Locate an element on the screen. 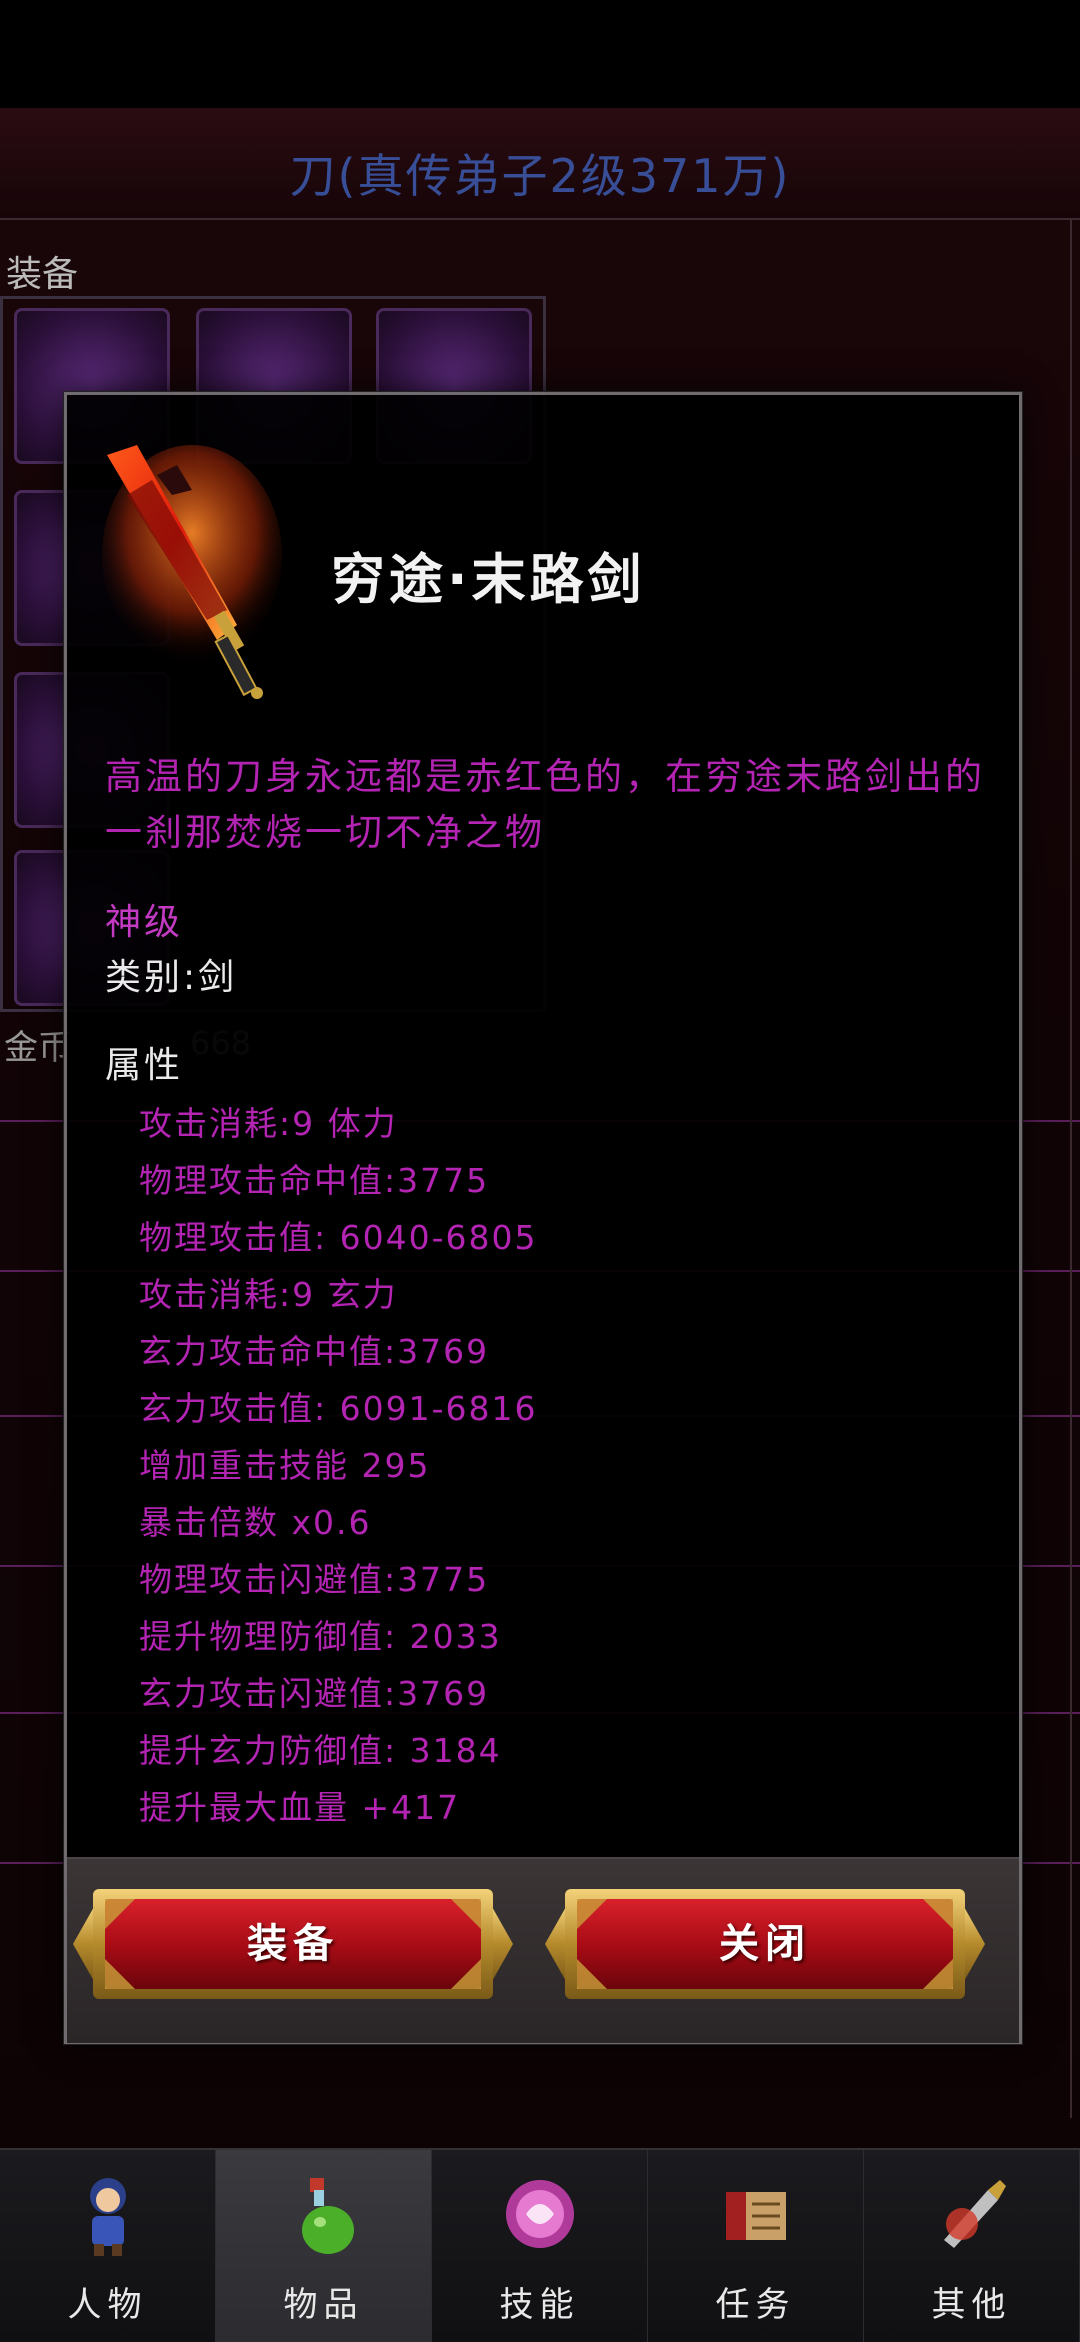 Image resolution: width=1080 pixels, height=2342 pixels. attribute-item: 物理攻击闪避值:3775 is located at coordinates (314, 1579).